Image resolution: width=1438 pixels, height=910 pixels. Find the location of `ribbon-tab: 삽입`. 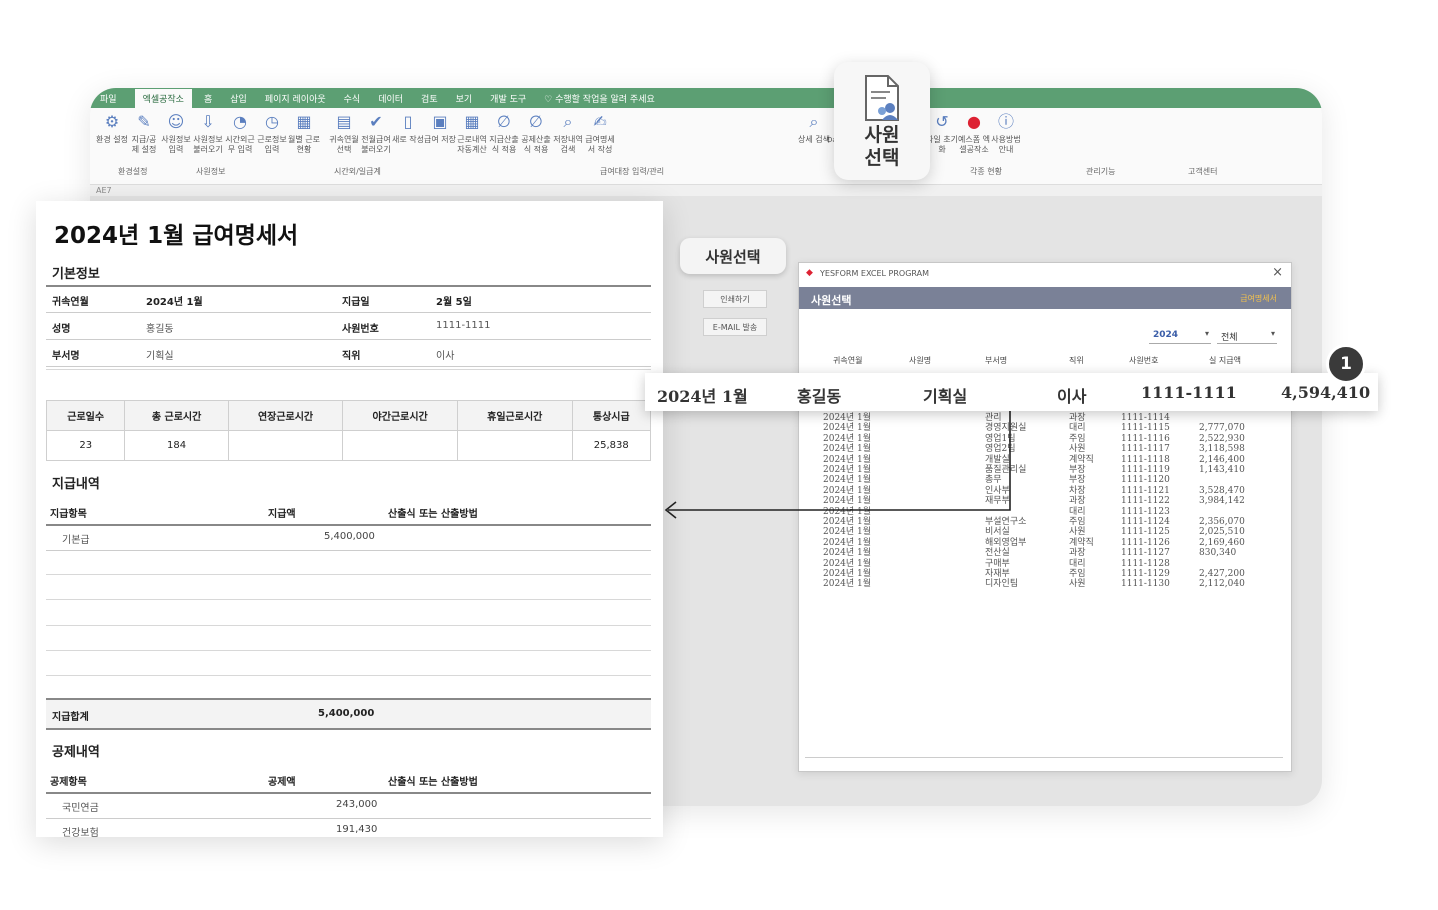

ribbon-tab: 삽입 is located at coordinates (238, 98).